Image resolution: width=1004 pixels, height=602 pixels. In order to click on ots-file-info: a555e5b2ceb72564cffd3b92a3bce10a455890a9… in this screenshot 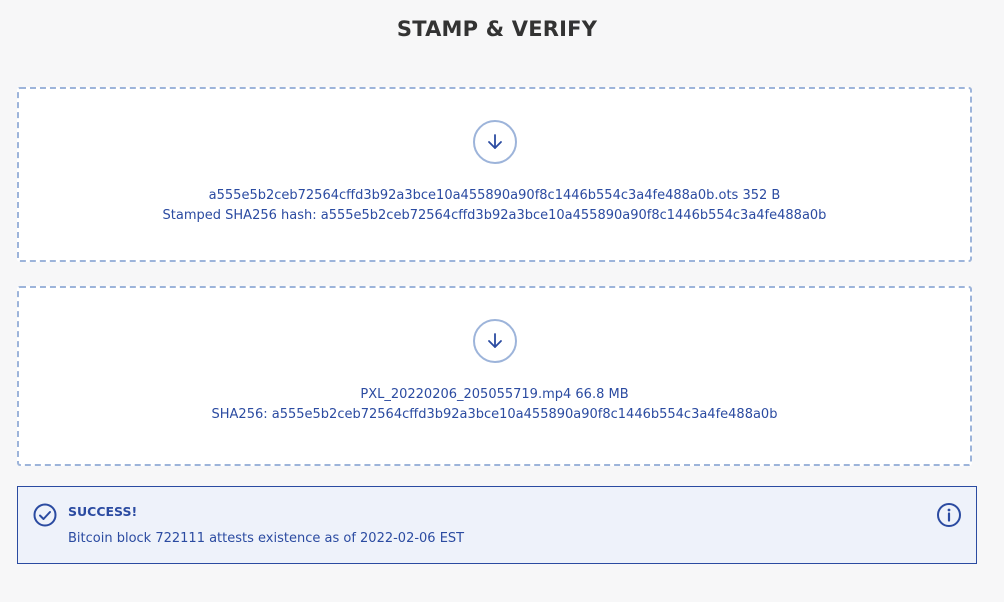, I will do `click(494, 206)`.